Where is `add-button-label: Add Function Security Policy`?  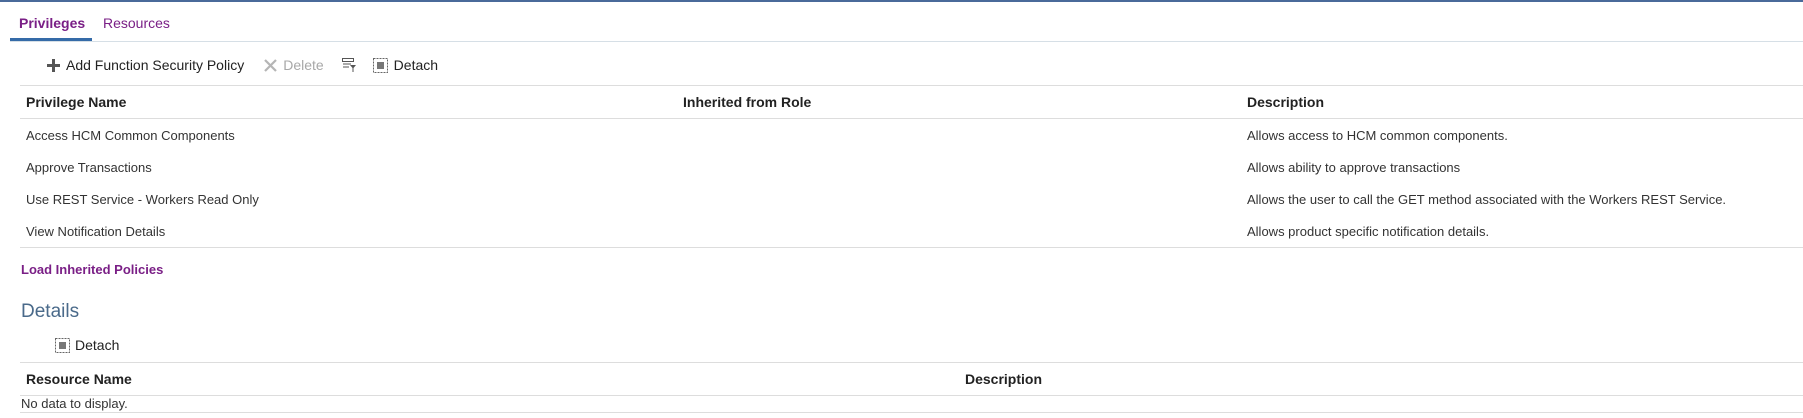 add-button-label: Add Function Security Policy is located at coordinates (155, 65).